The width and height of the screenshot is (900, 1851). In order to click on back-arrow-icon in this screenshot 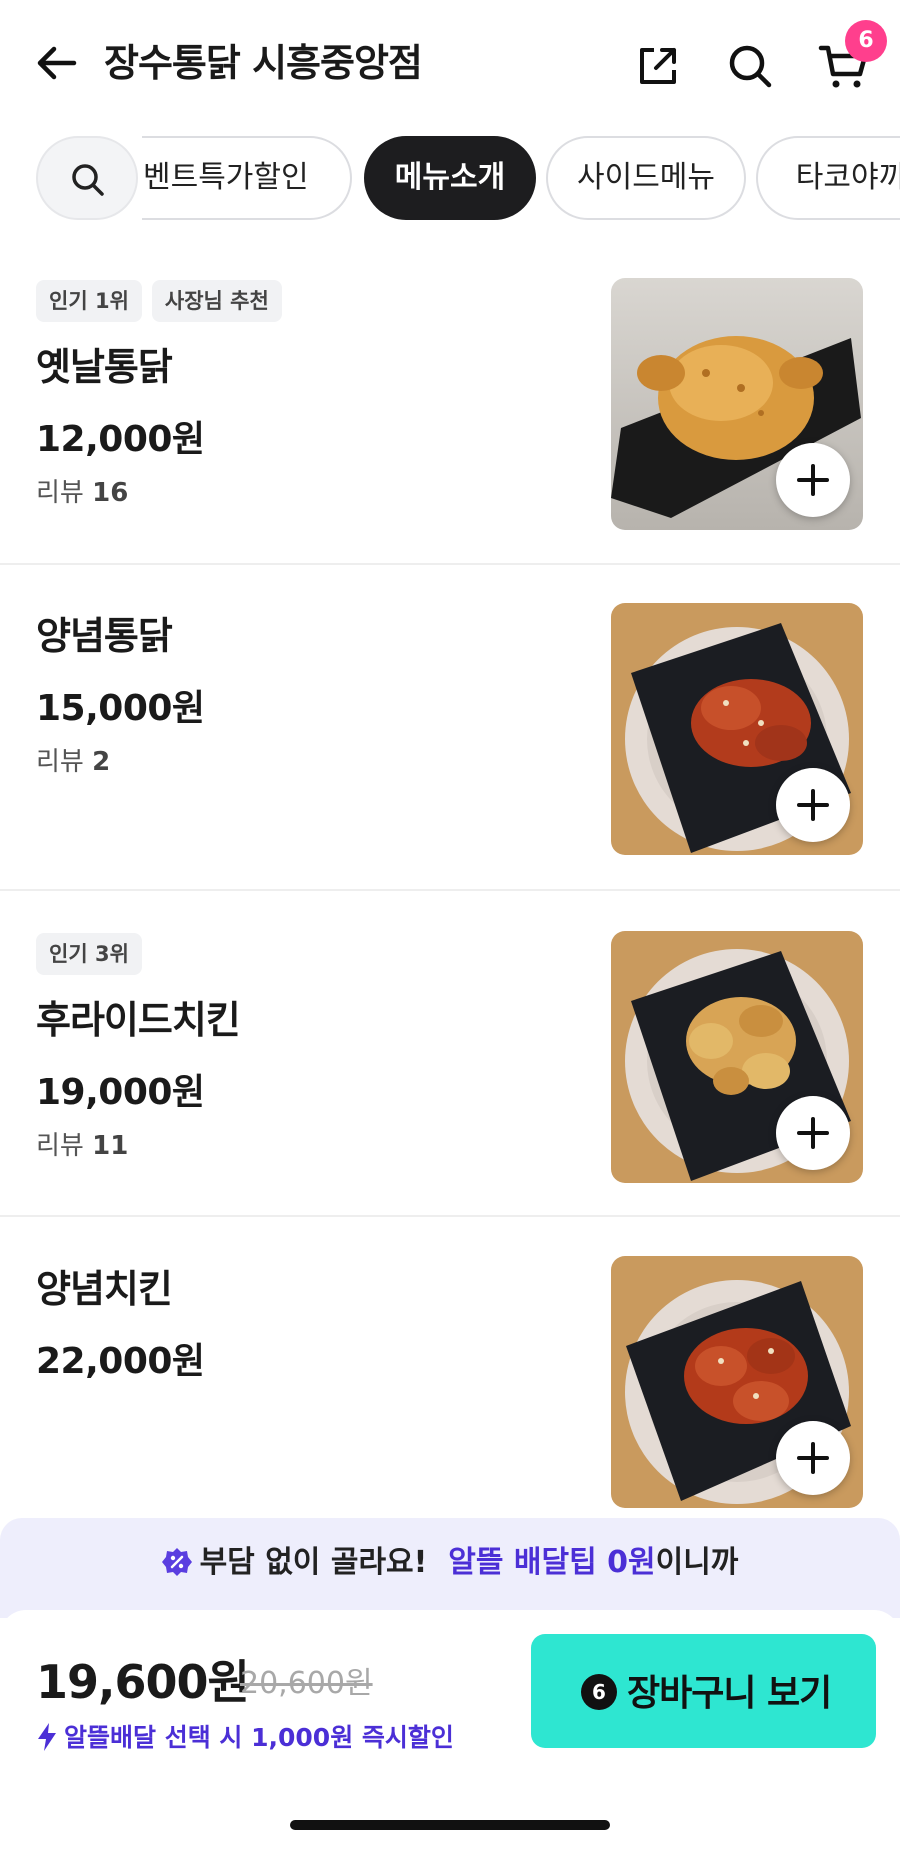, I will do `click(57, 63)`.